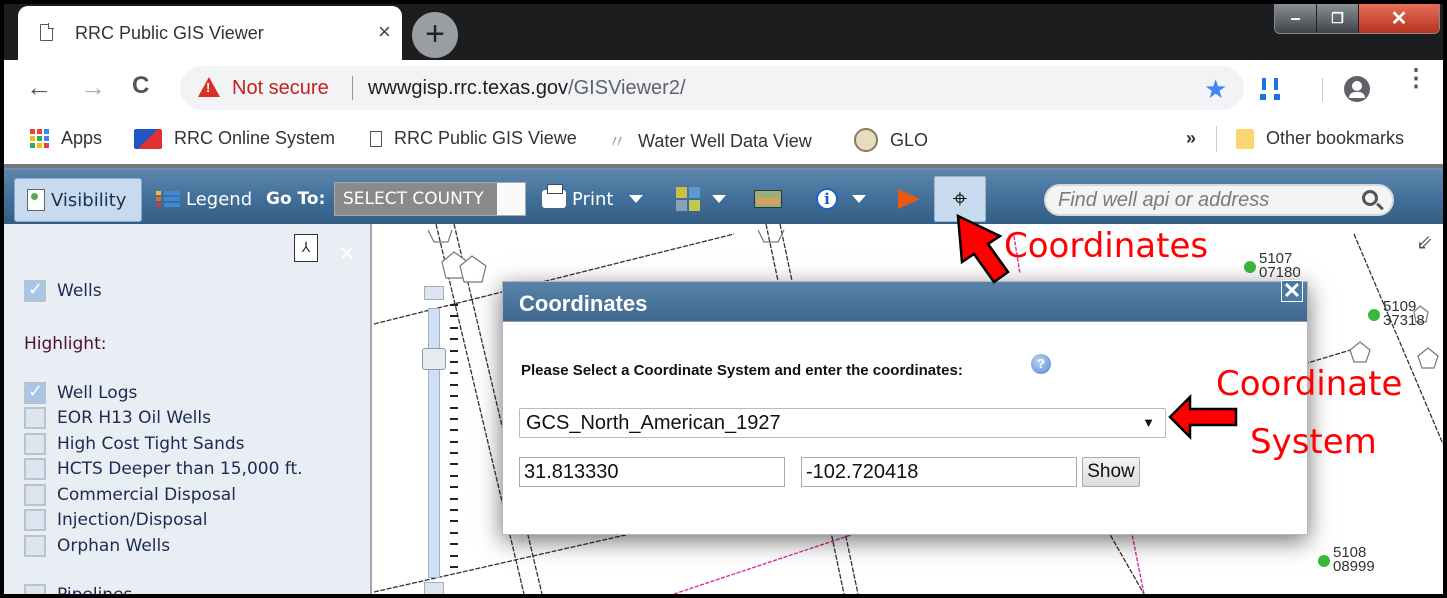 This screenshot has height=598, width=1447. Describe the element at coordinates (473, 138) in the screenshot. I see `bookmark-rrc-gis: RRC Public GIS Viewe` at that location.